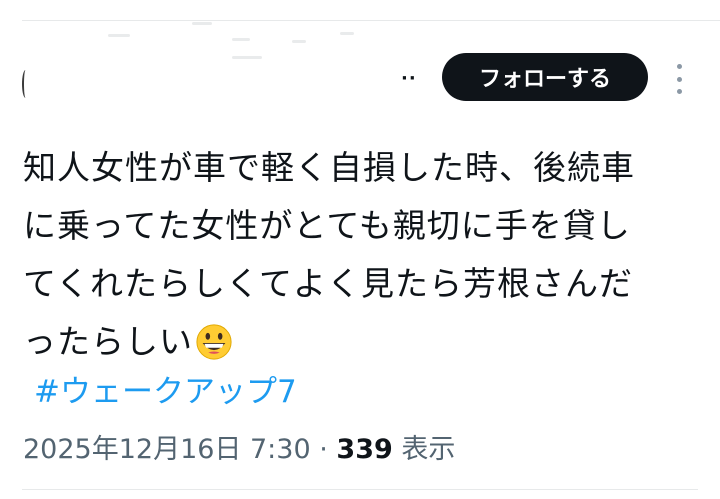 This screenshot has height=499, width=720. What do you see at coordinates (165, 388) in the screenshot?
I see `hashtag-link: #ウェークアップ7` at bounding box center [165, 388].